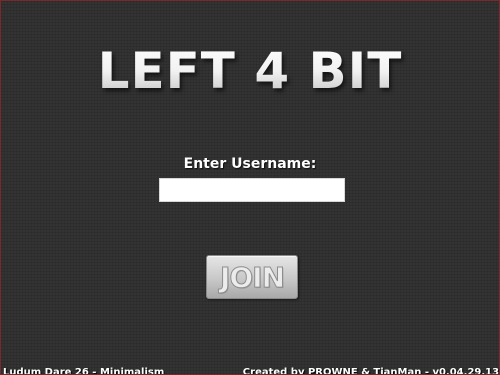 The image size is (500, 375). I want to click on username-input, so click(252, 190).